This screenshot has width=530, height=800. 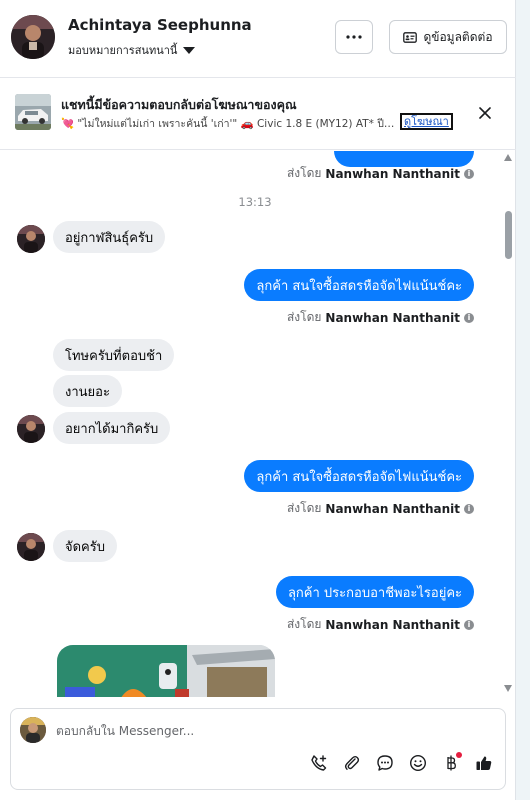 I want to click on assign-conversation-dropdown: มอบหมายการสนทนานี้, so click(x=132, y=50).